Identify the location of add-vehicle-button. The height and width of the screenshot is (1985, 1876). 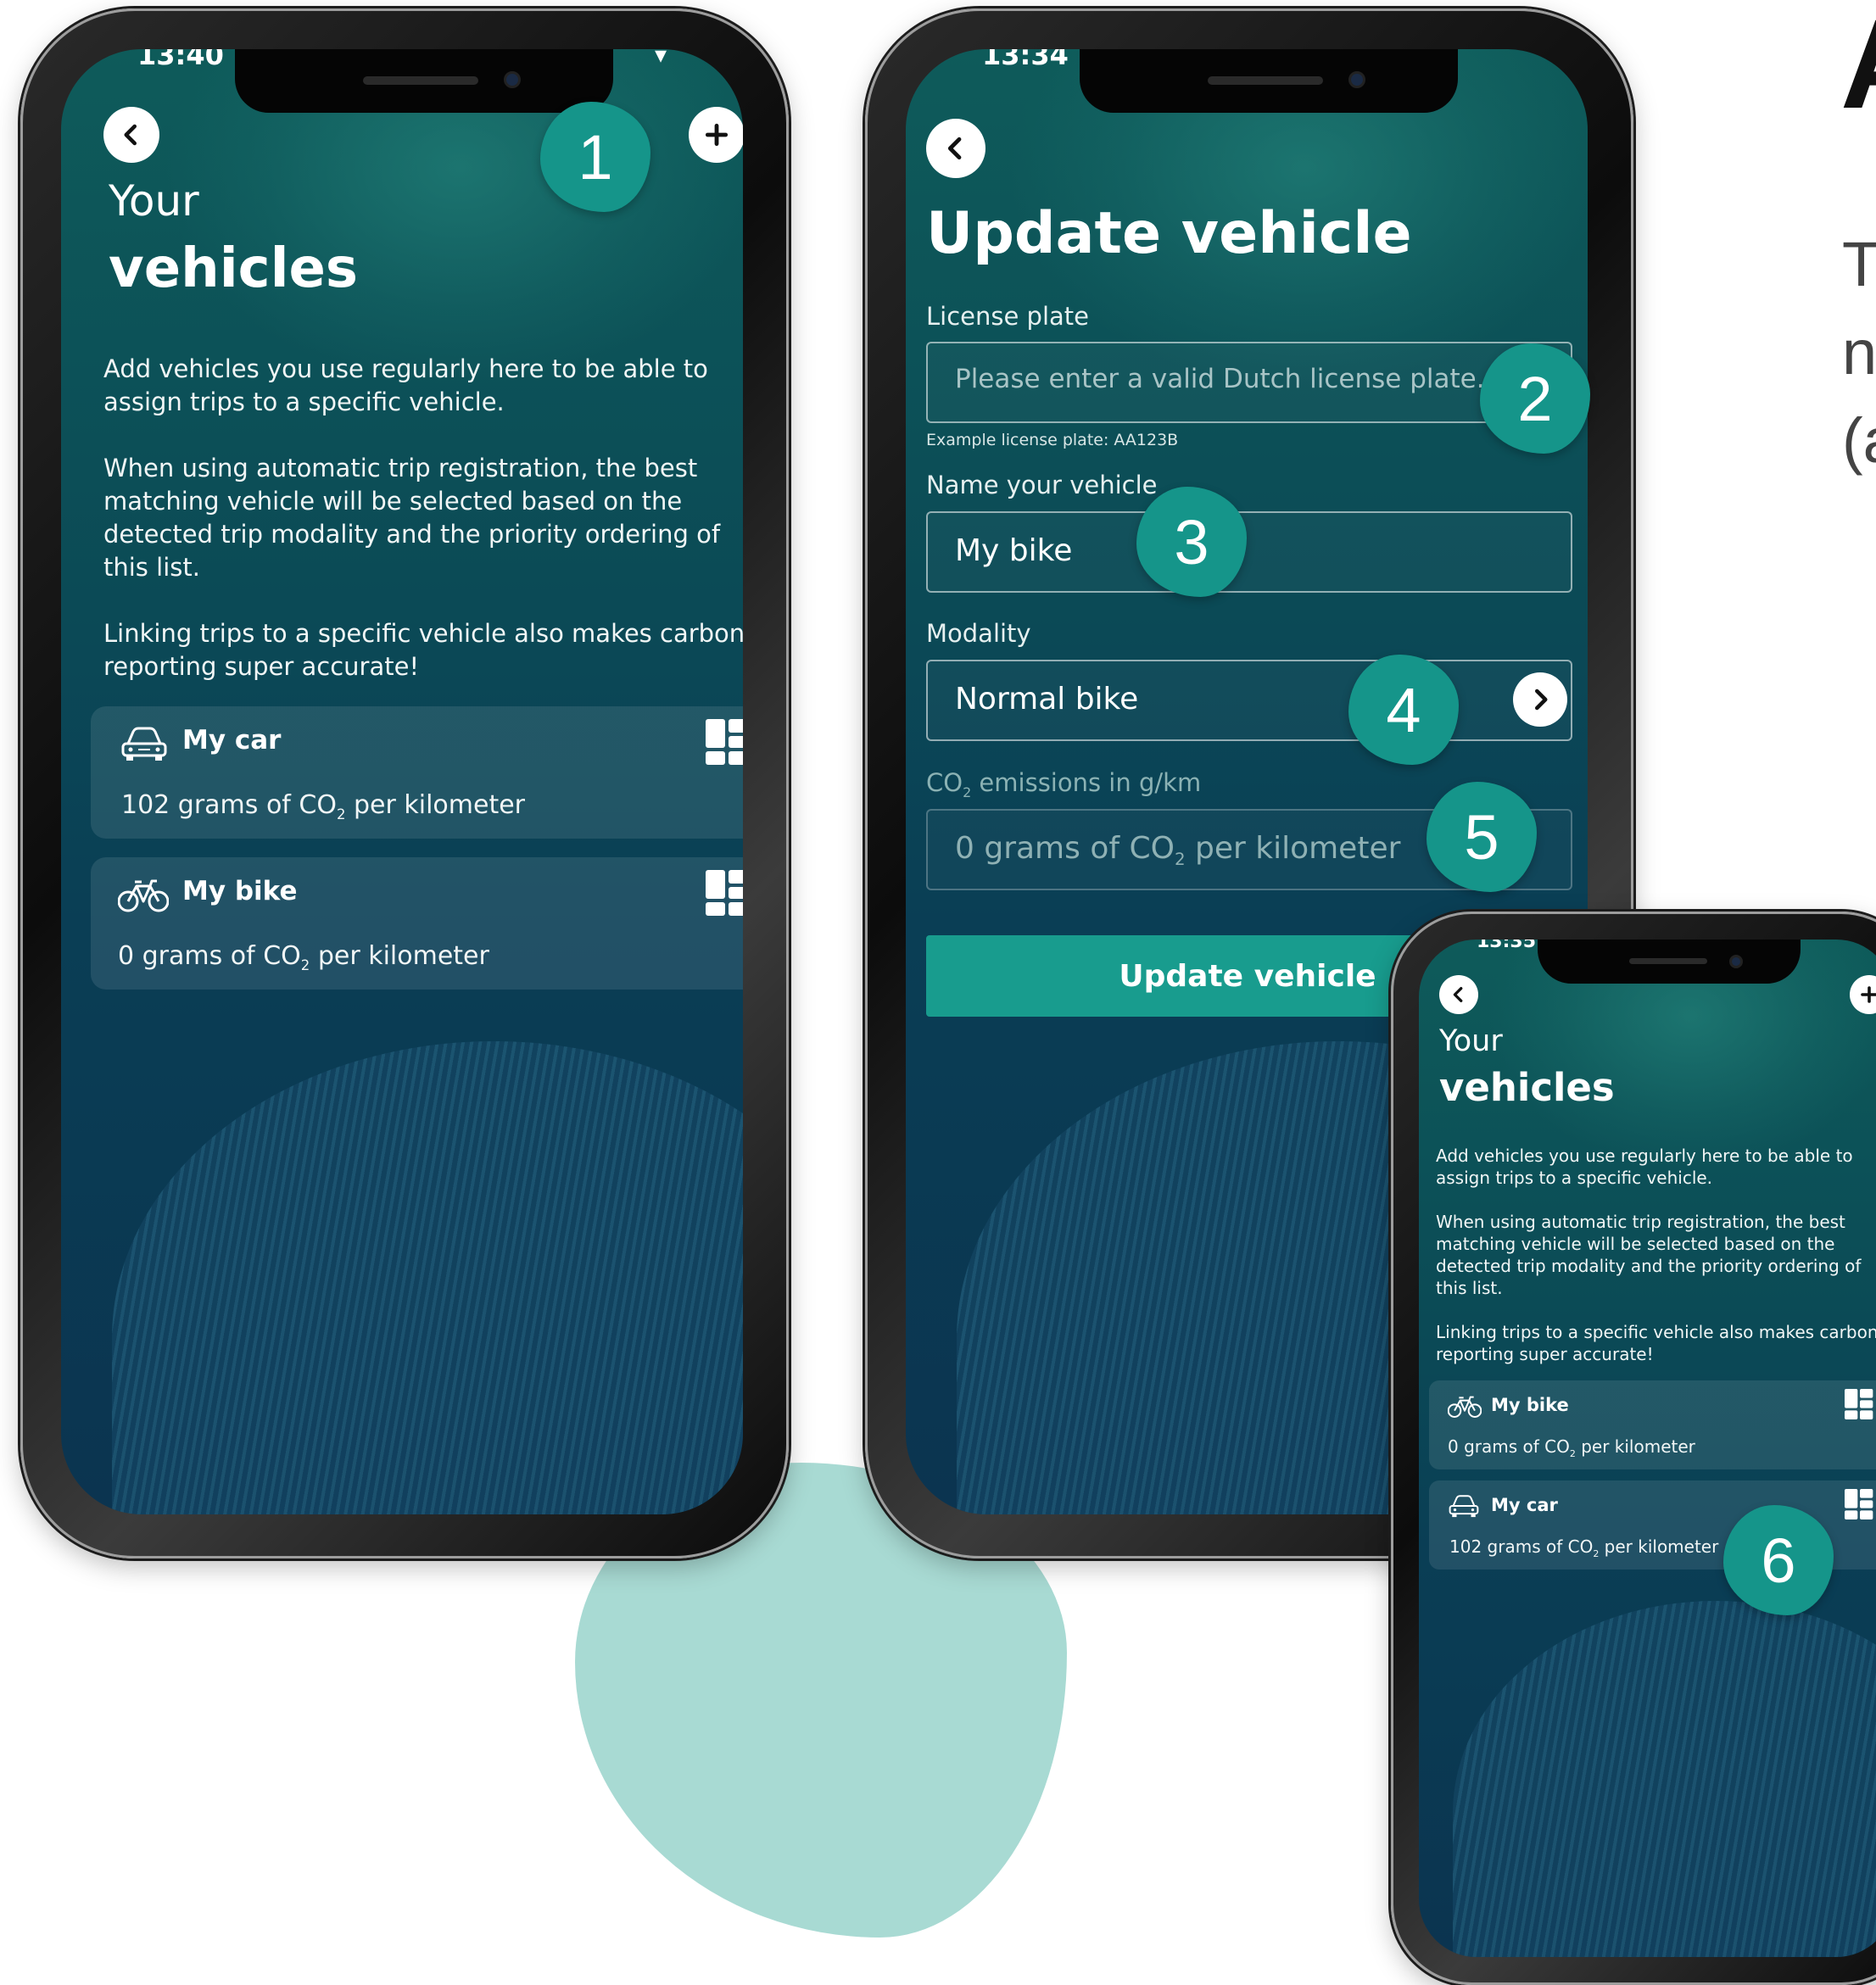
(716, 135).